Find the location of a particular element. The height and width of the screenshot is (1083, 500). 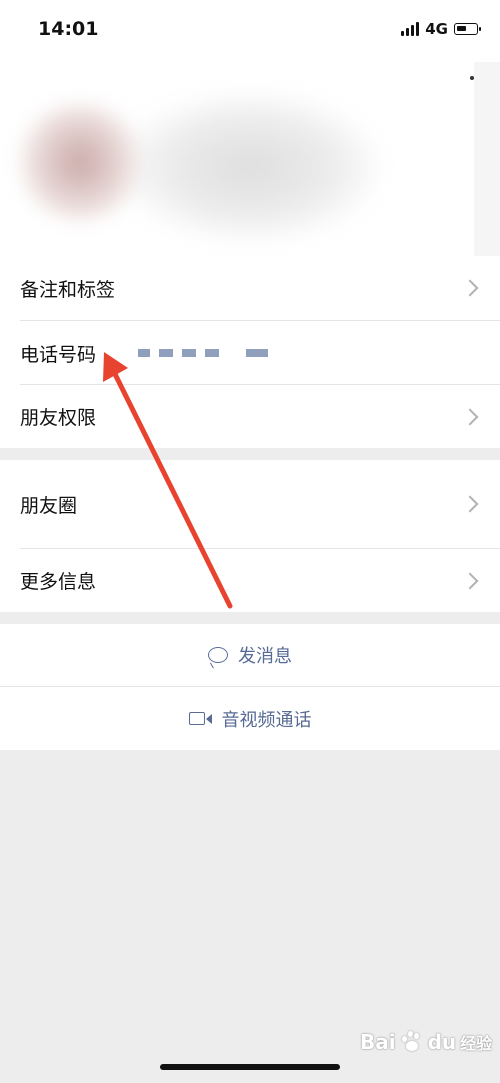

av-call-button: 音视频通话 is located at coordinates (250, 718).